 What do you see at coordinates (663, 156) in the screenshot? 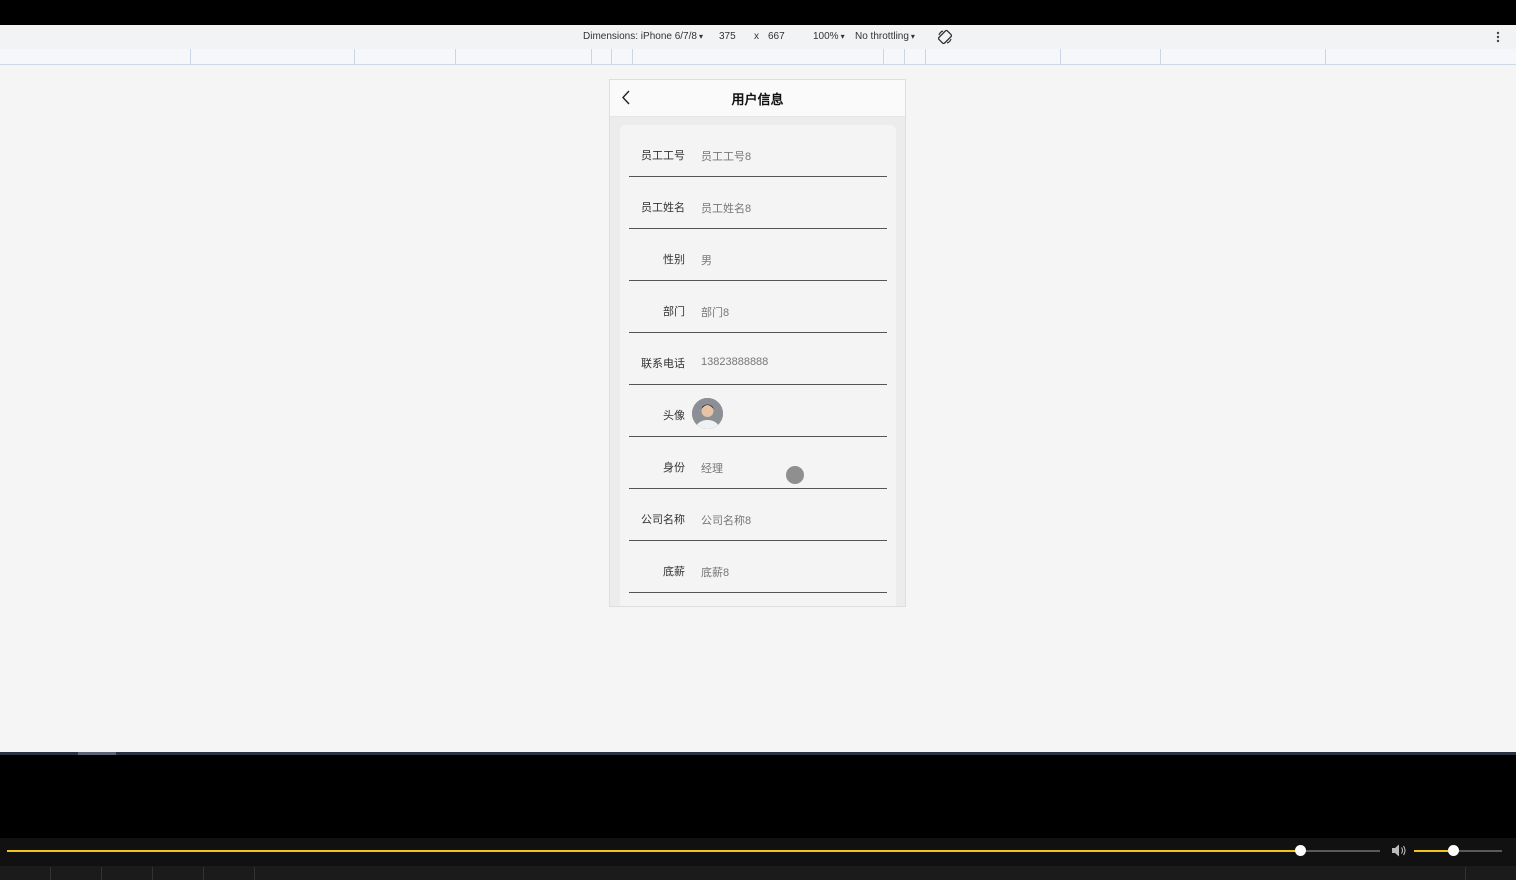
I see `field-label: 员工工号` at bounding box center [663, 156].